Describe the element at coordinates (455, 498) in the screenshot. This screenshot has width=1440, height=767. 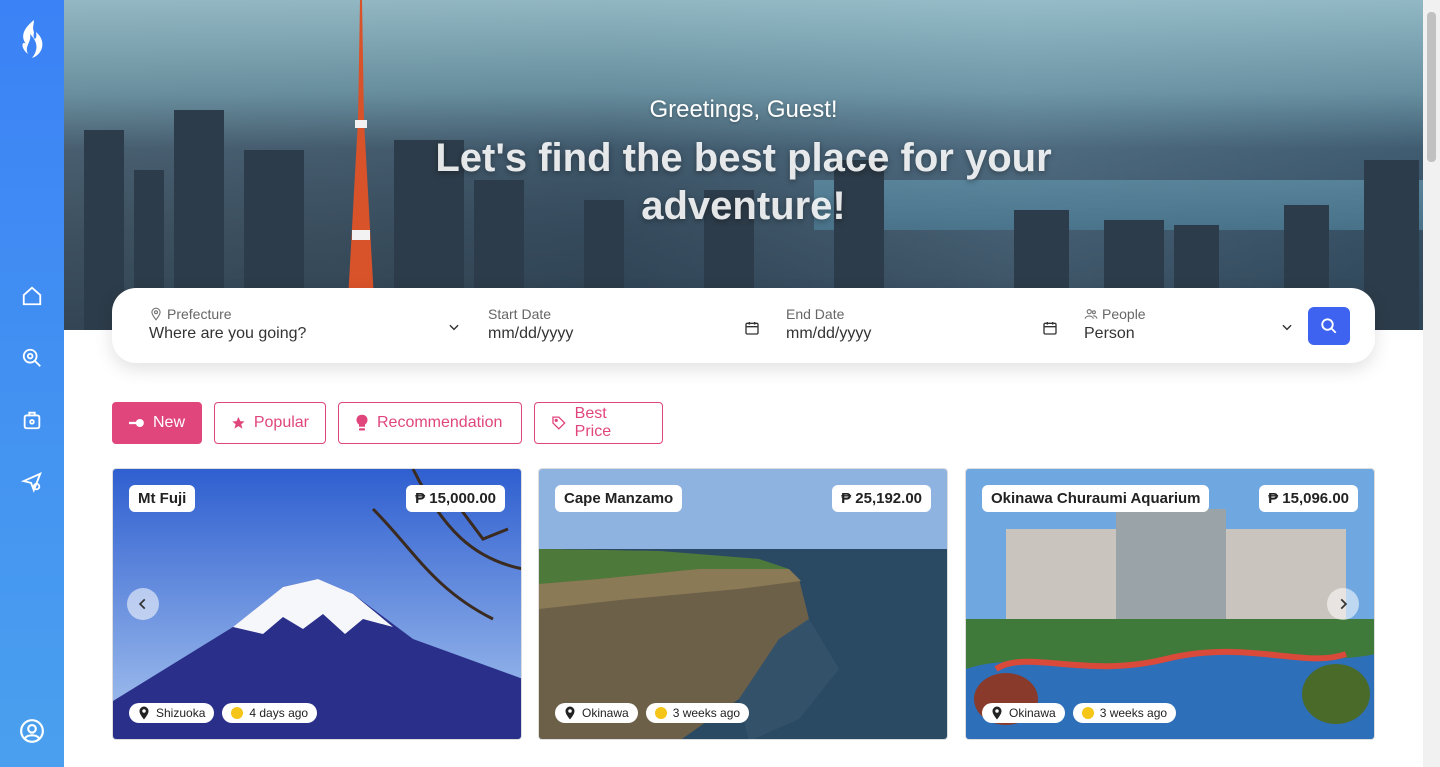
I see `card-price: ₱ 15,000.00` at that location.